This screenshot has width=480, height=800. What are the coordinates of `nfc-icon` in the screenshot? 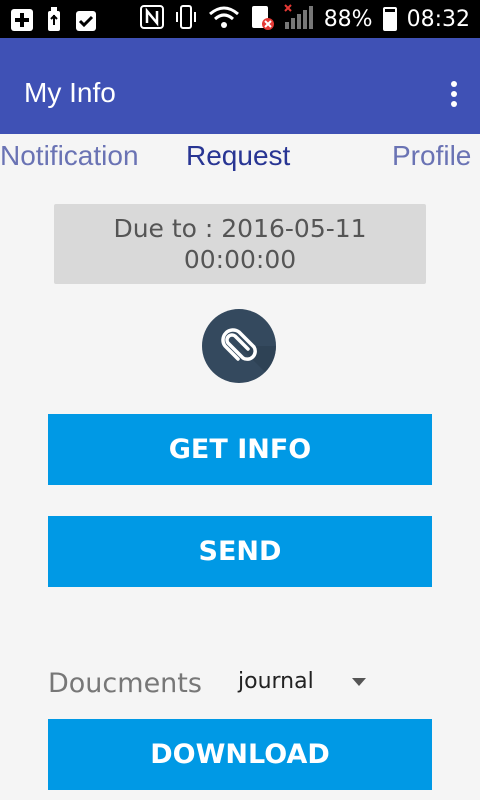 It's located at (151, 19).